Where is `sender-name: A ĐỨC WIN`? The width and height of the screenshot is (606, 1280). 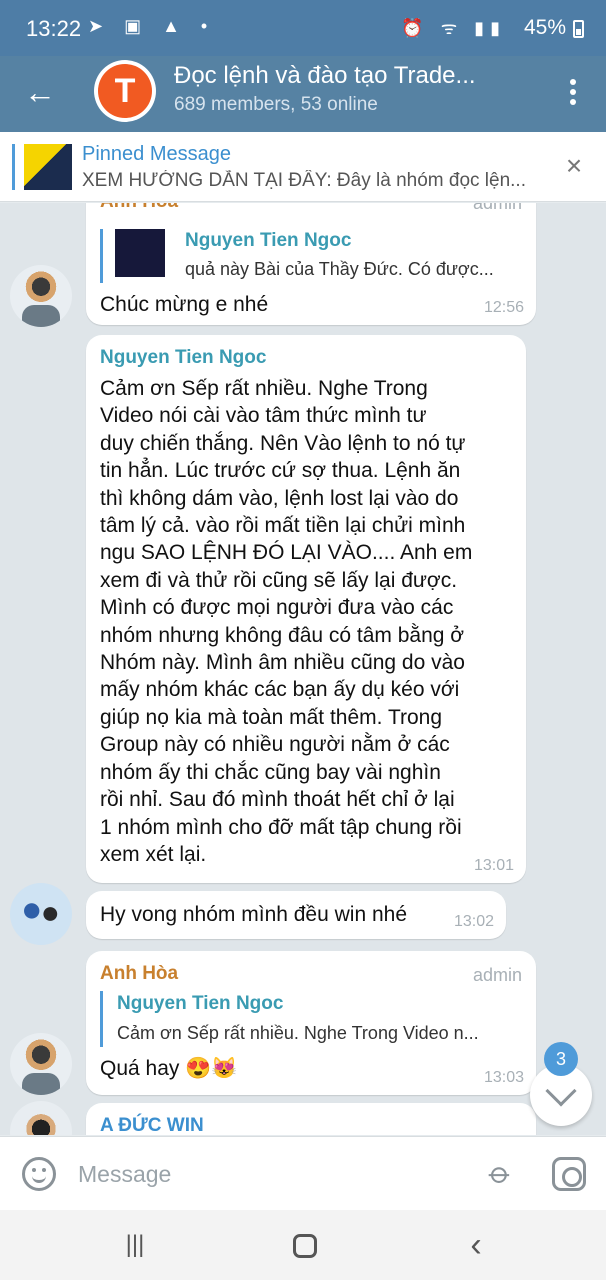
sender-name: A ĐỨC WIN is located at coordinates (152, 1125).